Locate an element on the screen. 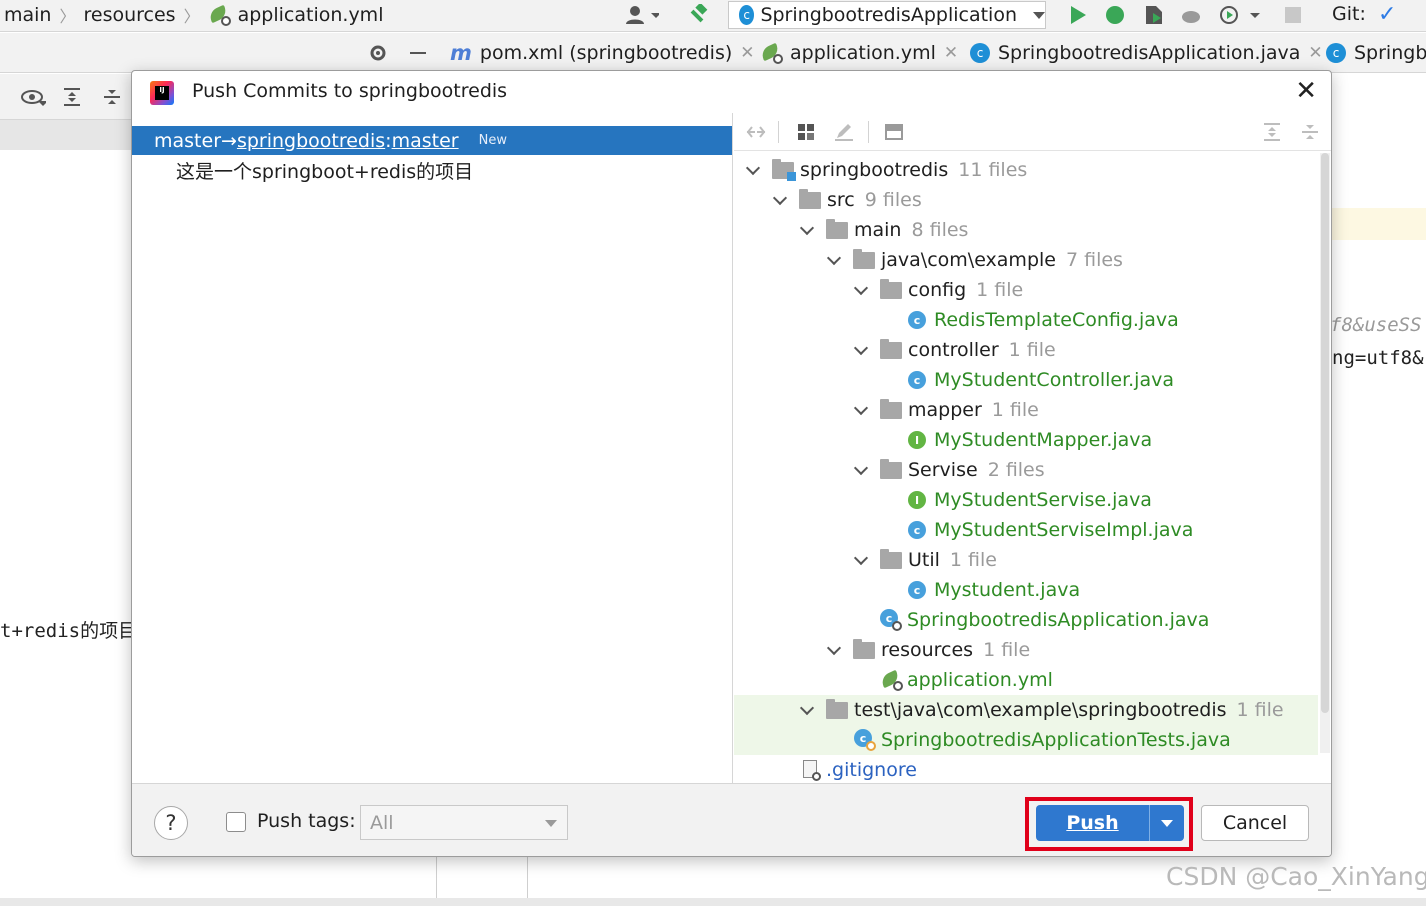 Image resolution: width=1426 pixels, height=906 pixels. breadcrumb-application-yml: application.yml is located at coordinates (311, 15).